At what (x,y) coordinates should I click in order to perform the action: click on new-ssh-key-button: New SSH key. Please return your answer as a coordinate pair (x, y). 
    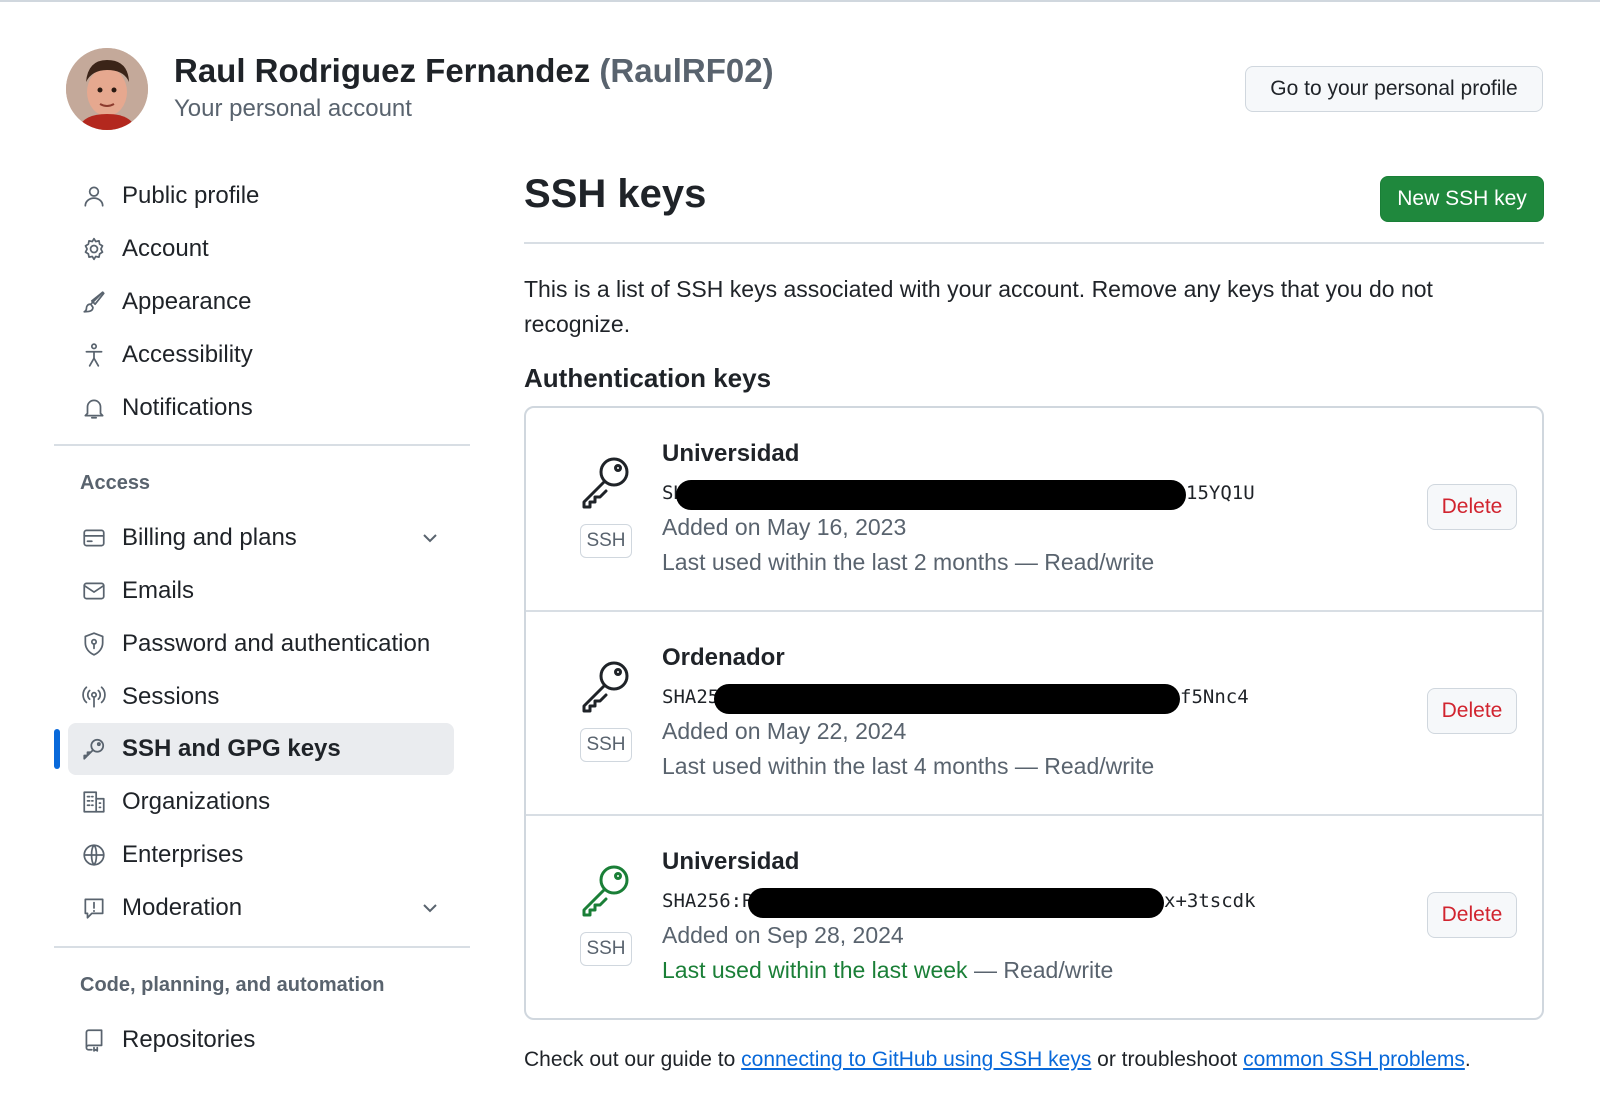
    Looking at the image, I should click on (1462, 199).